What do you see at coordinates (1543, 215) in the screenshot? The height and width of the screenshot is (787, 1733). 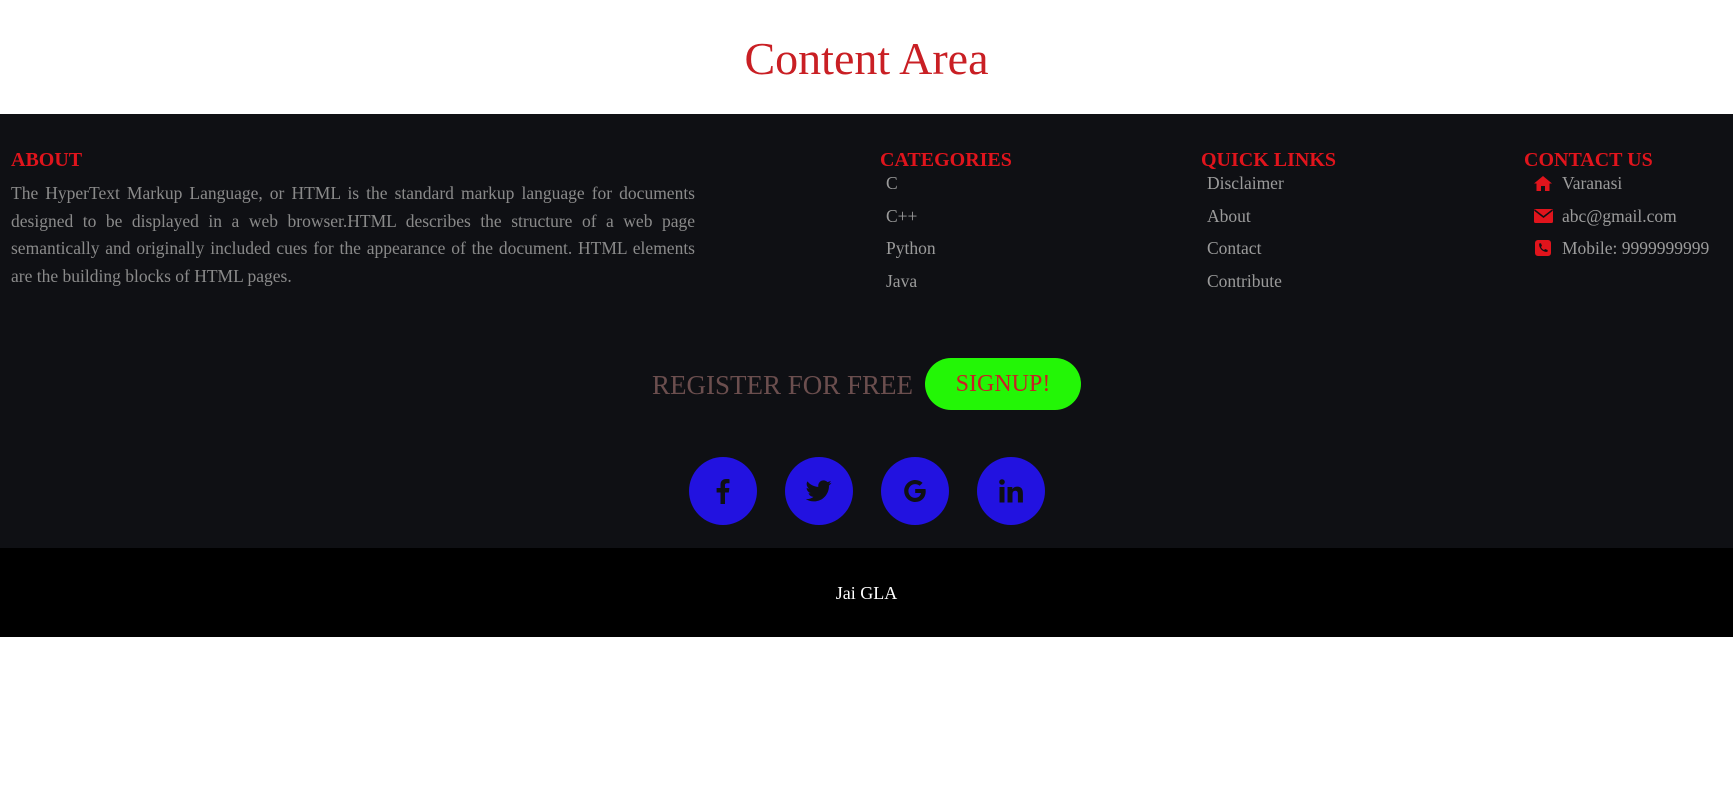 I see `envelope-icon` at bounding box center [1543, 215].